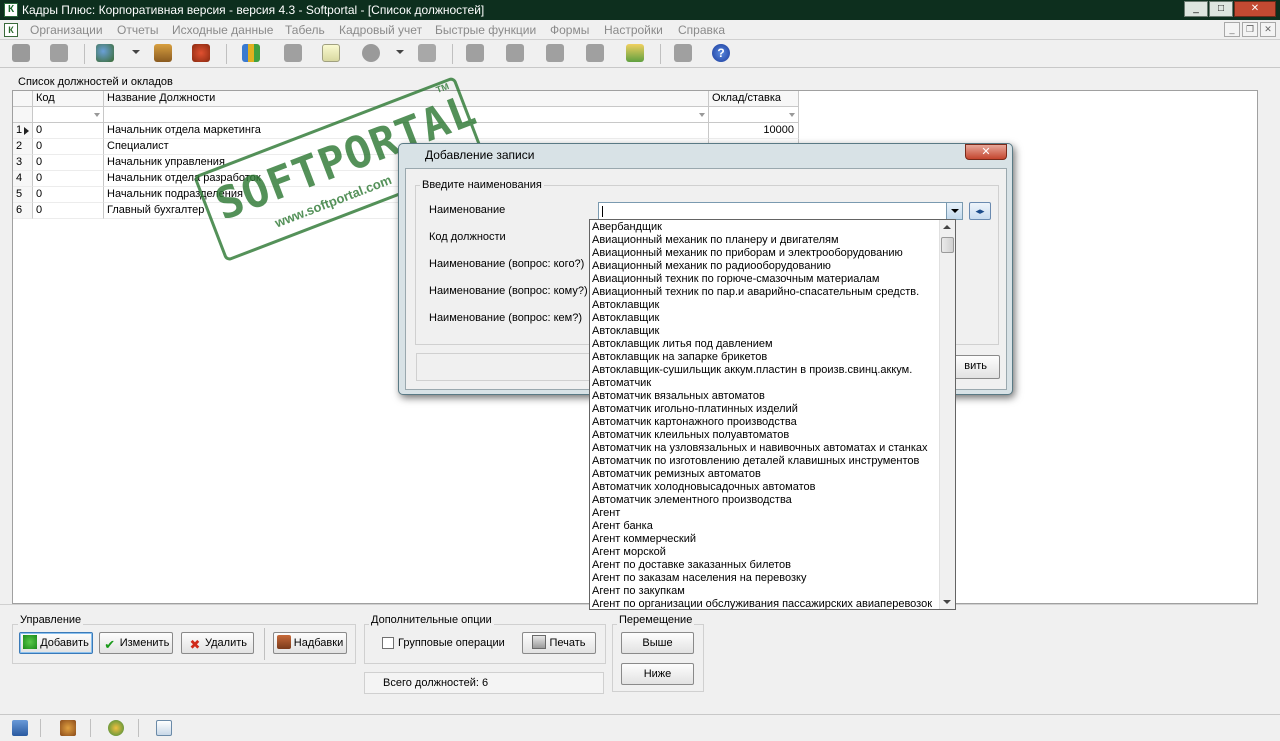 This screenshot has height=741, width=1280. I want to click on dropdown-scrollbar, so click(947, 414).